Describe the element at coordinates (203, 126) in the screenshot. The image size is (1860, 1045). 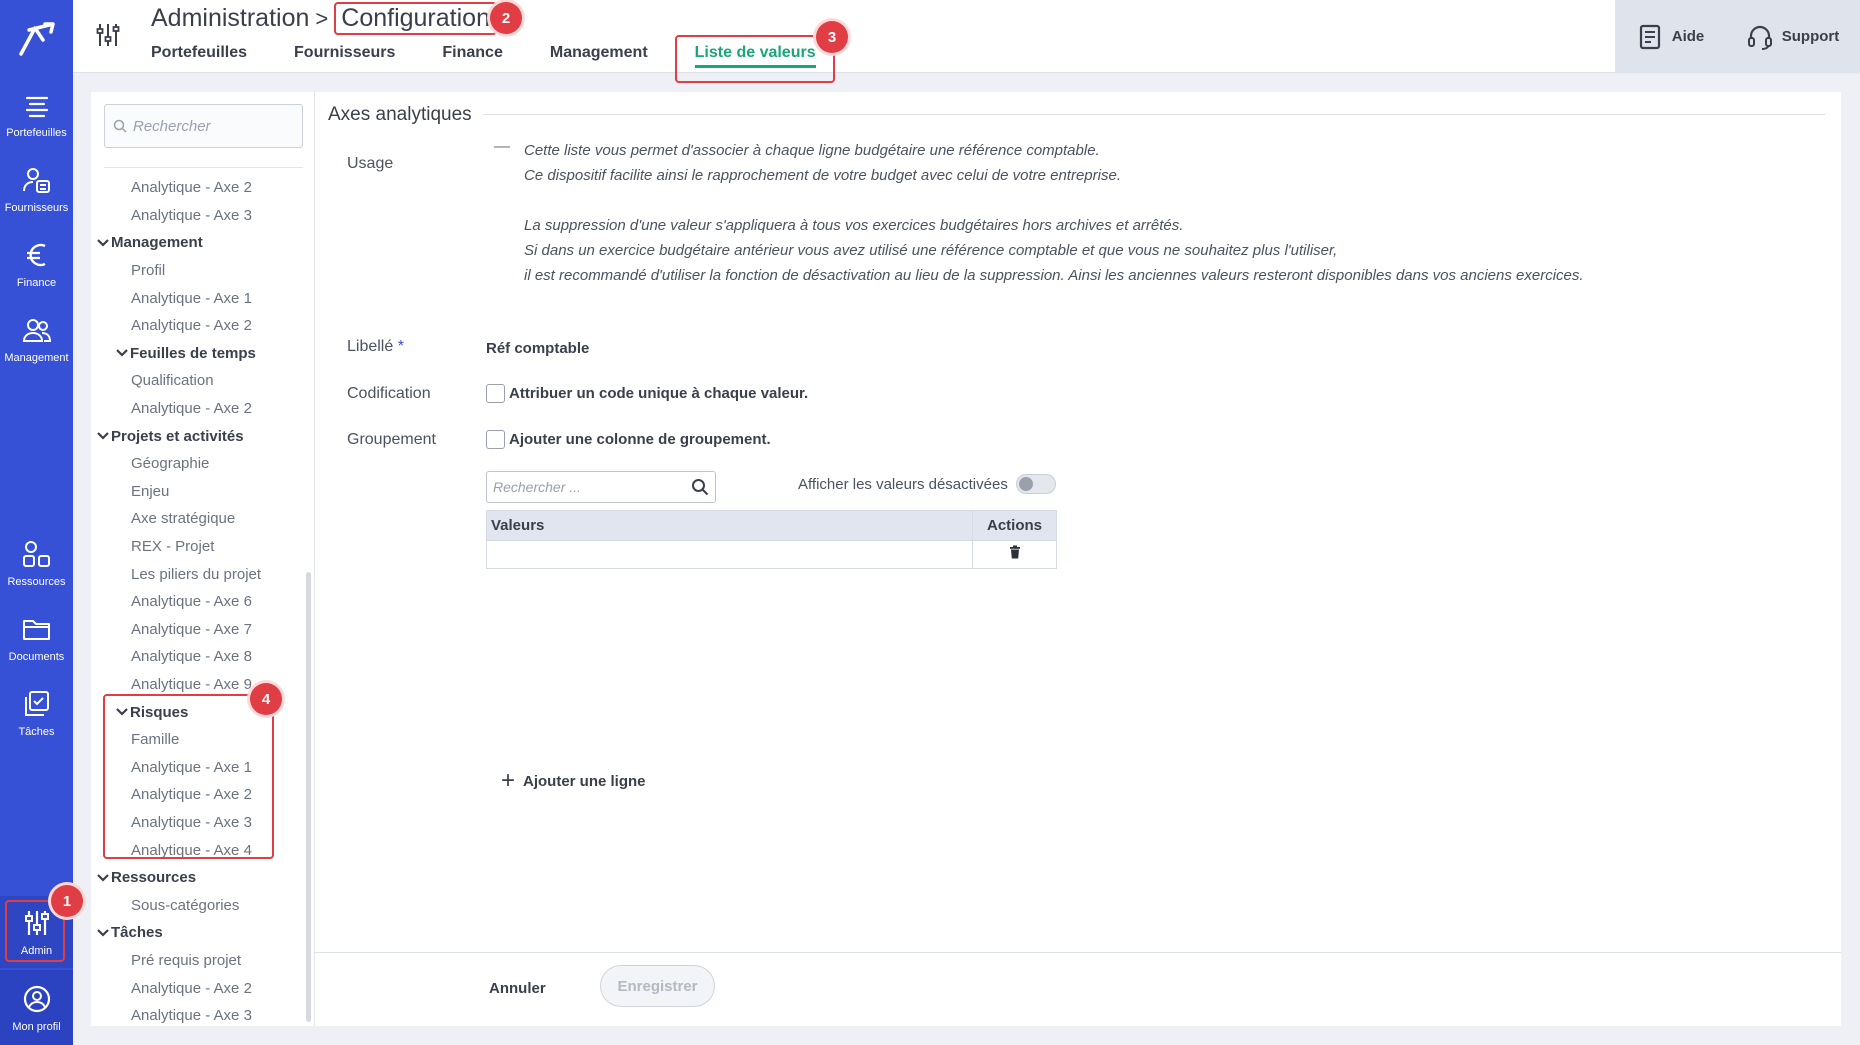
I see `sidebar-search-input: Rechercher` at that location.